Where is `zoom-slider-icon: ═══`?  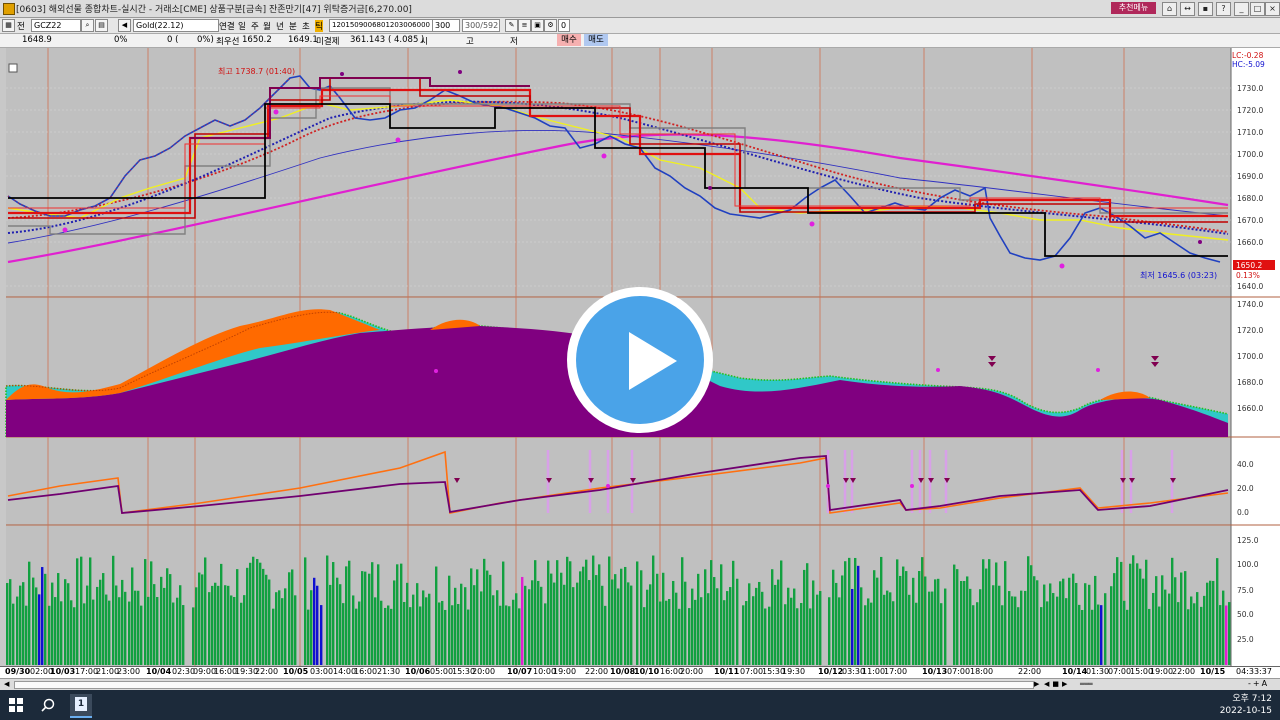 zoom-slider-icon: ═══ is located at coordinates (1086, 684).